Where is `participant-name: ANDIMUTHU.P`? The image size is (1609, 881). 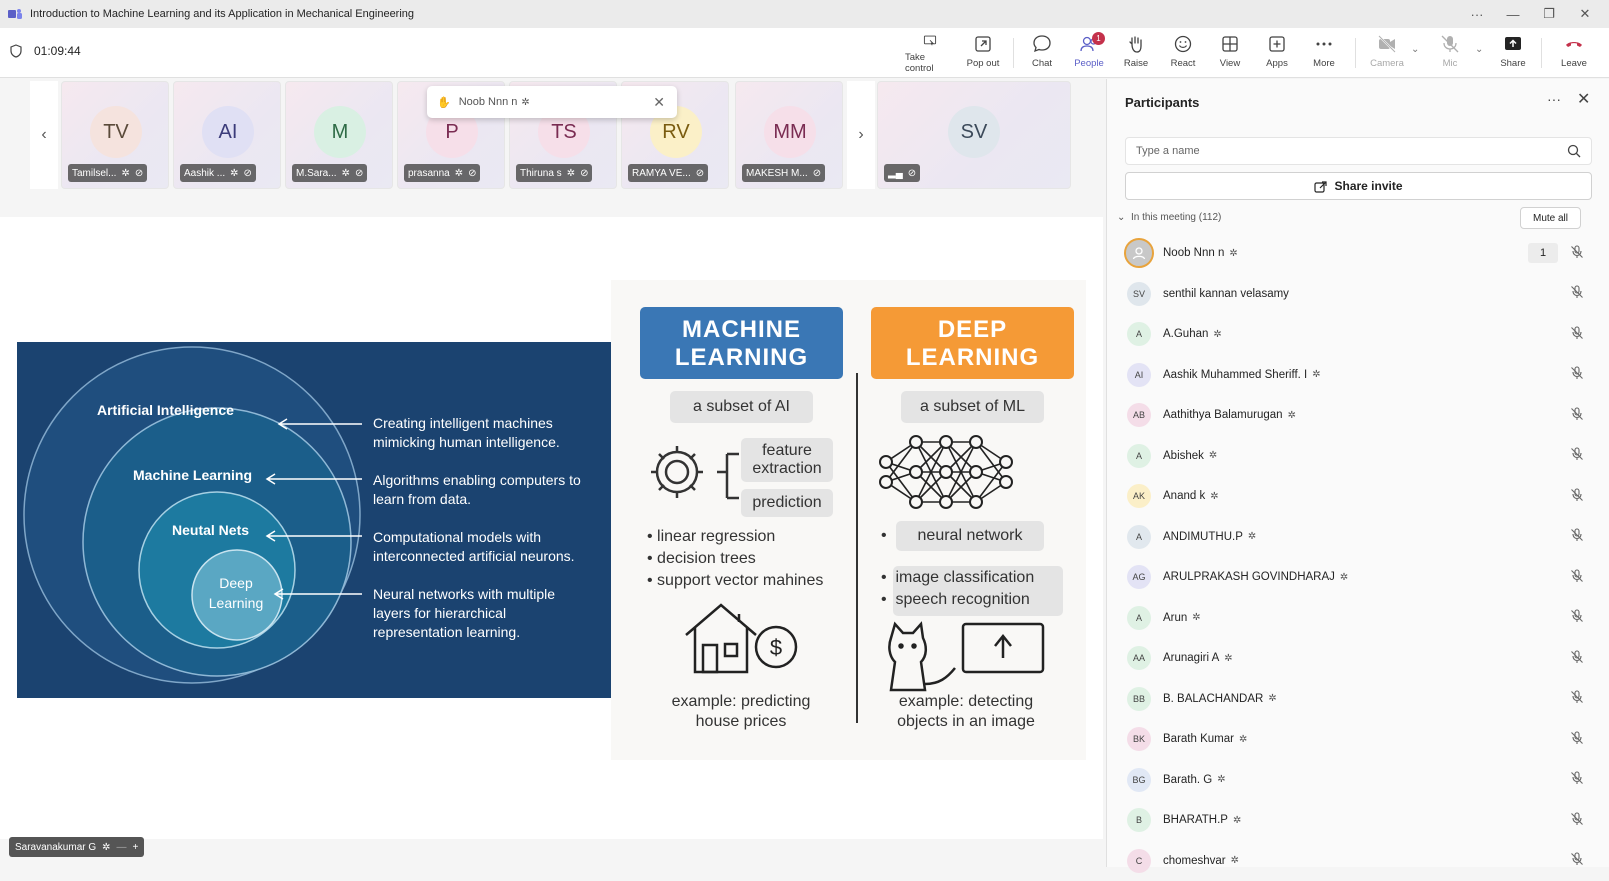
participant-name: ANDIMUTHU.P is located at coordinates (1203, 537).